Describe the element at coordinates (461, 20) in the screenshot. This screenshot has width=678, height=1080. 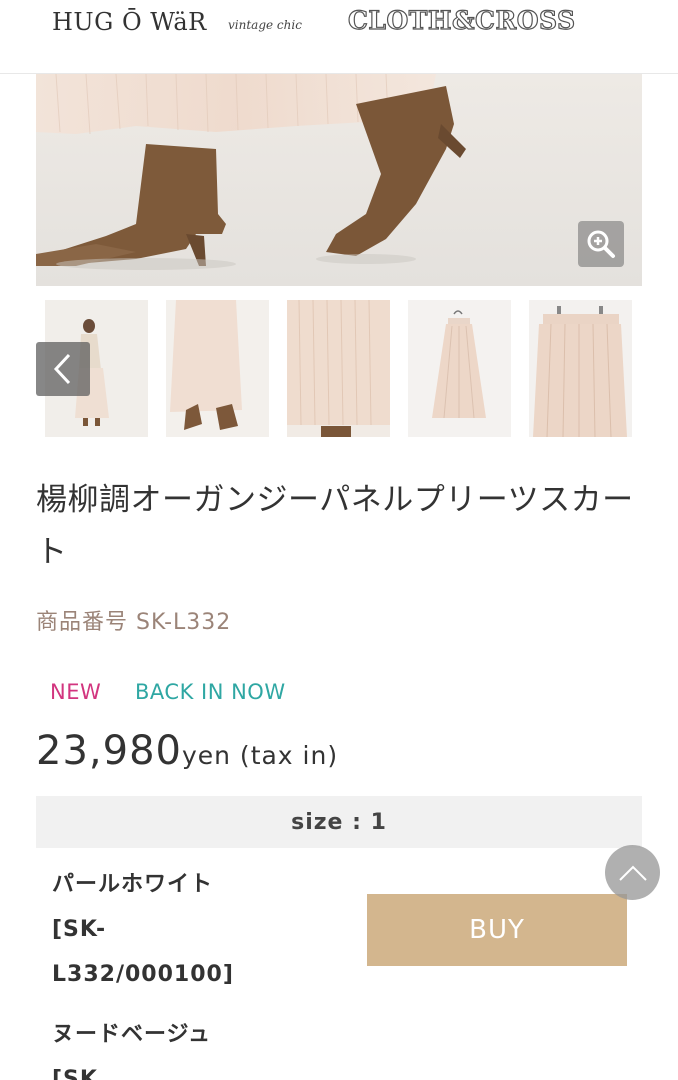
I see `logo-cloth-and-cross: CLOTH&CROSS` at that location.